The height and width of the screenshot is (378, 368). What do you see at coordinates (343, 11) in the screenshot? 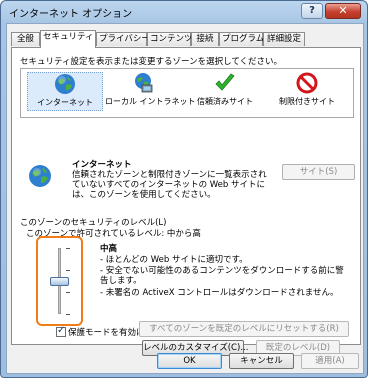
I see `close-button: ✕` at bounding box center [343, 11].